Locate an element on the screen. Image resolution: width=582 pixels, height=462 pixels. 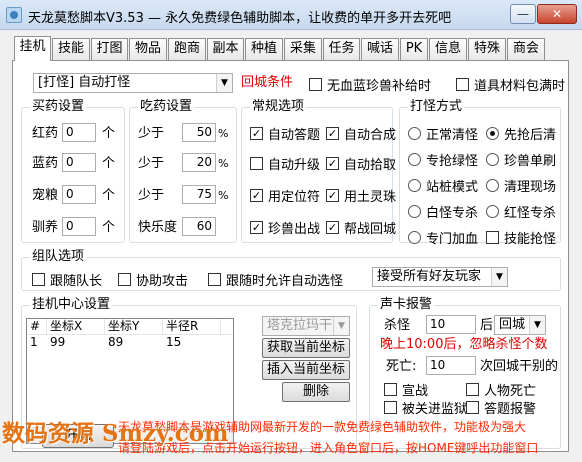
general-option-checkbox: ✓ 珍兽出战 is located at coordinates (285, 227).